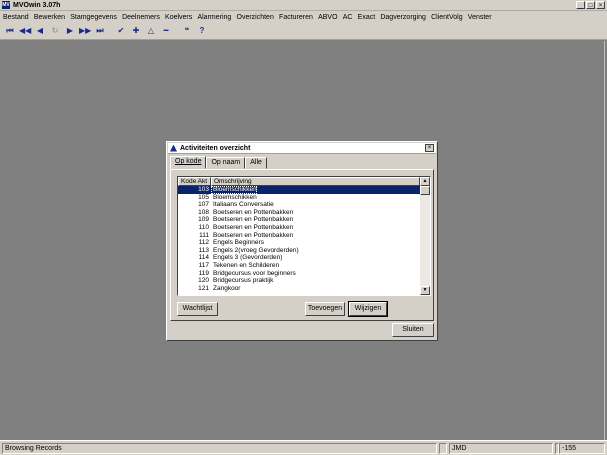 The image size is (607, 455). What do you see at coordinates (226, 163) in the screenshot?
I see `tab-op-naam: Op naam` at bounding box center [226, 163].